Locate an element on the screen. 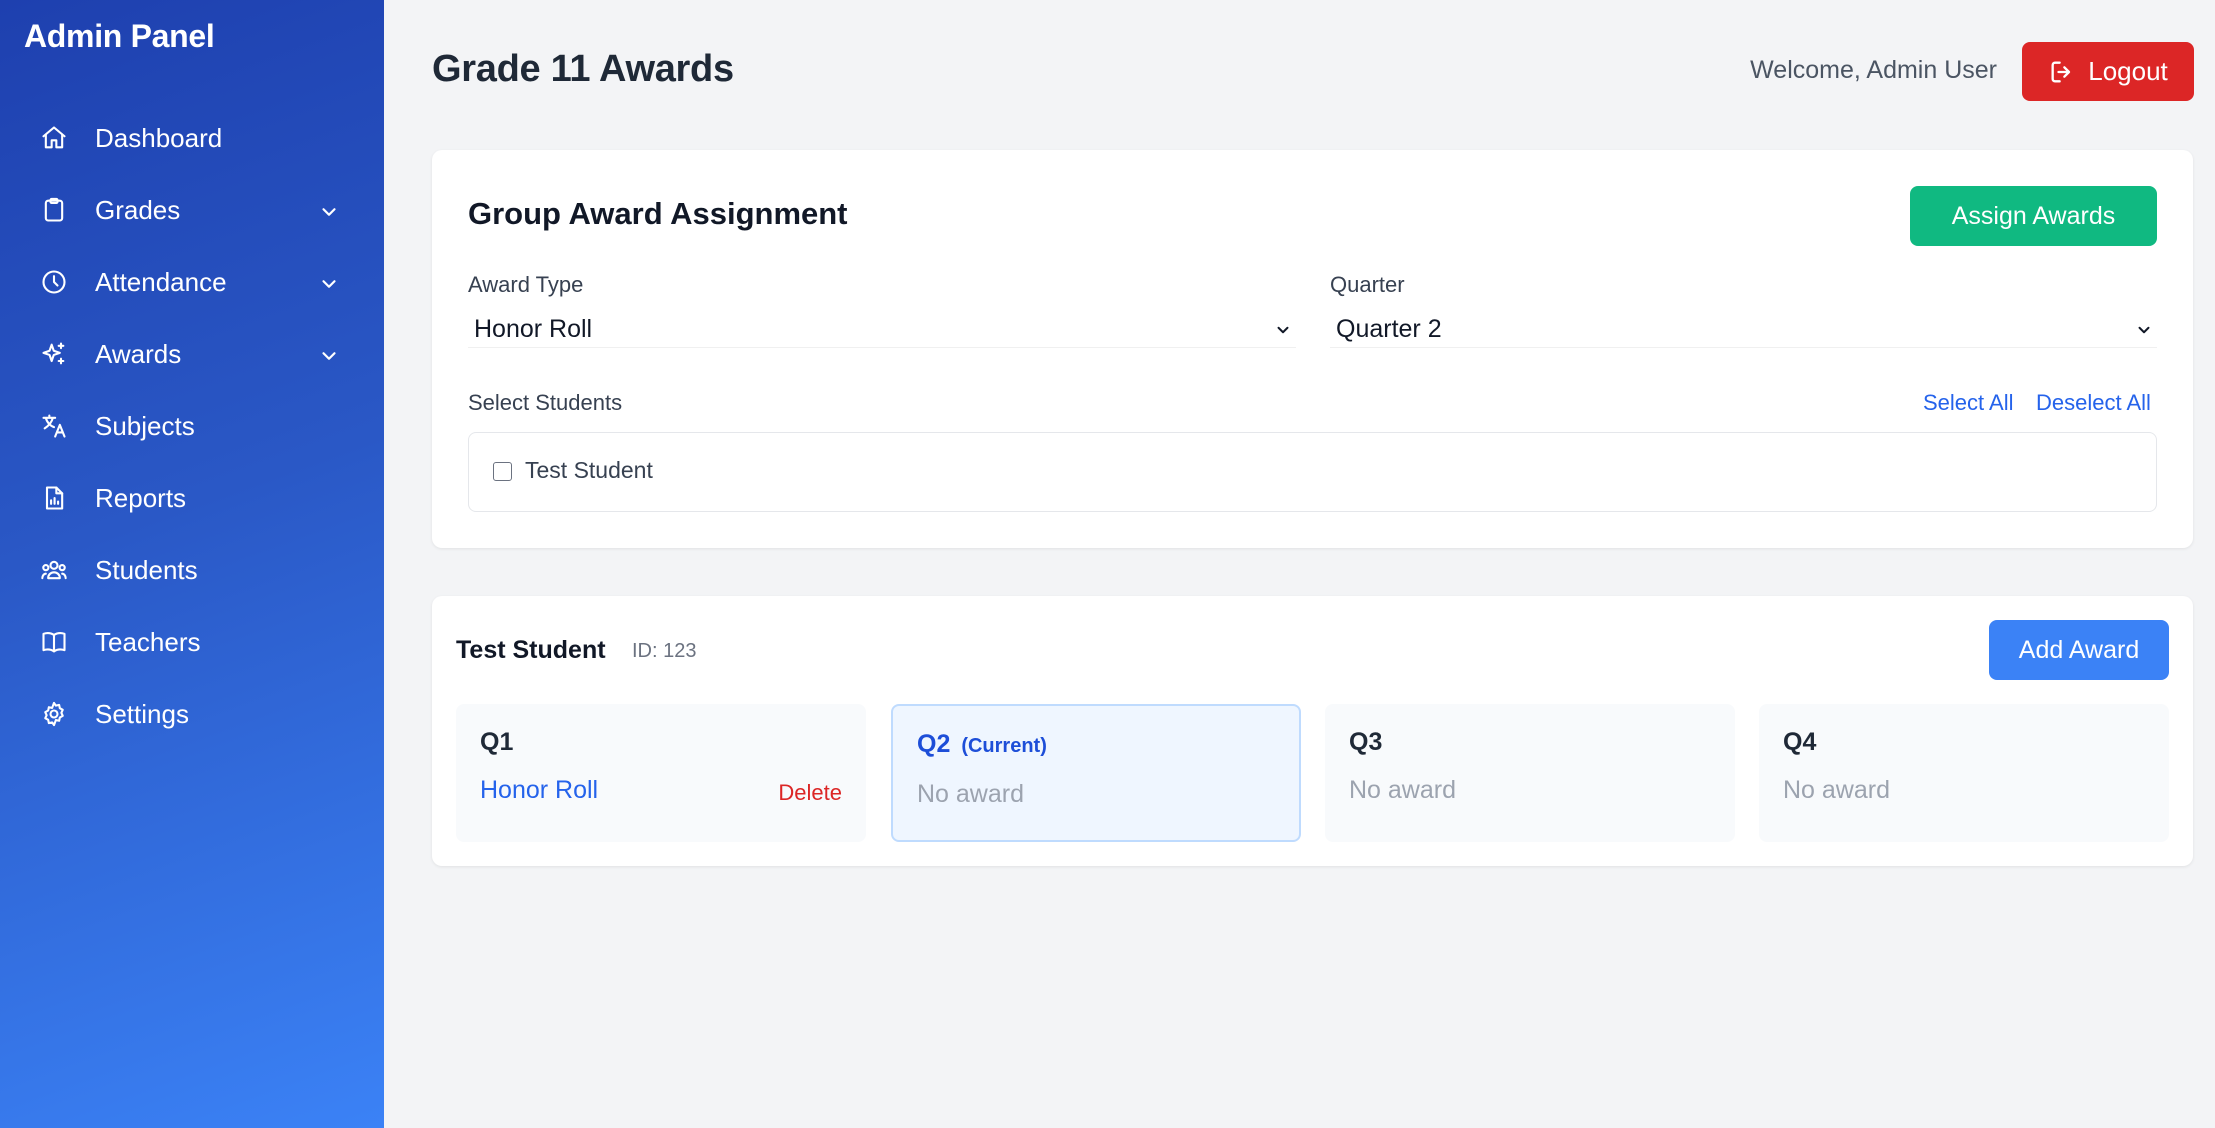  award-type-select: Honor Roll is located at coordinates (882, 330).